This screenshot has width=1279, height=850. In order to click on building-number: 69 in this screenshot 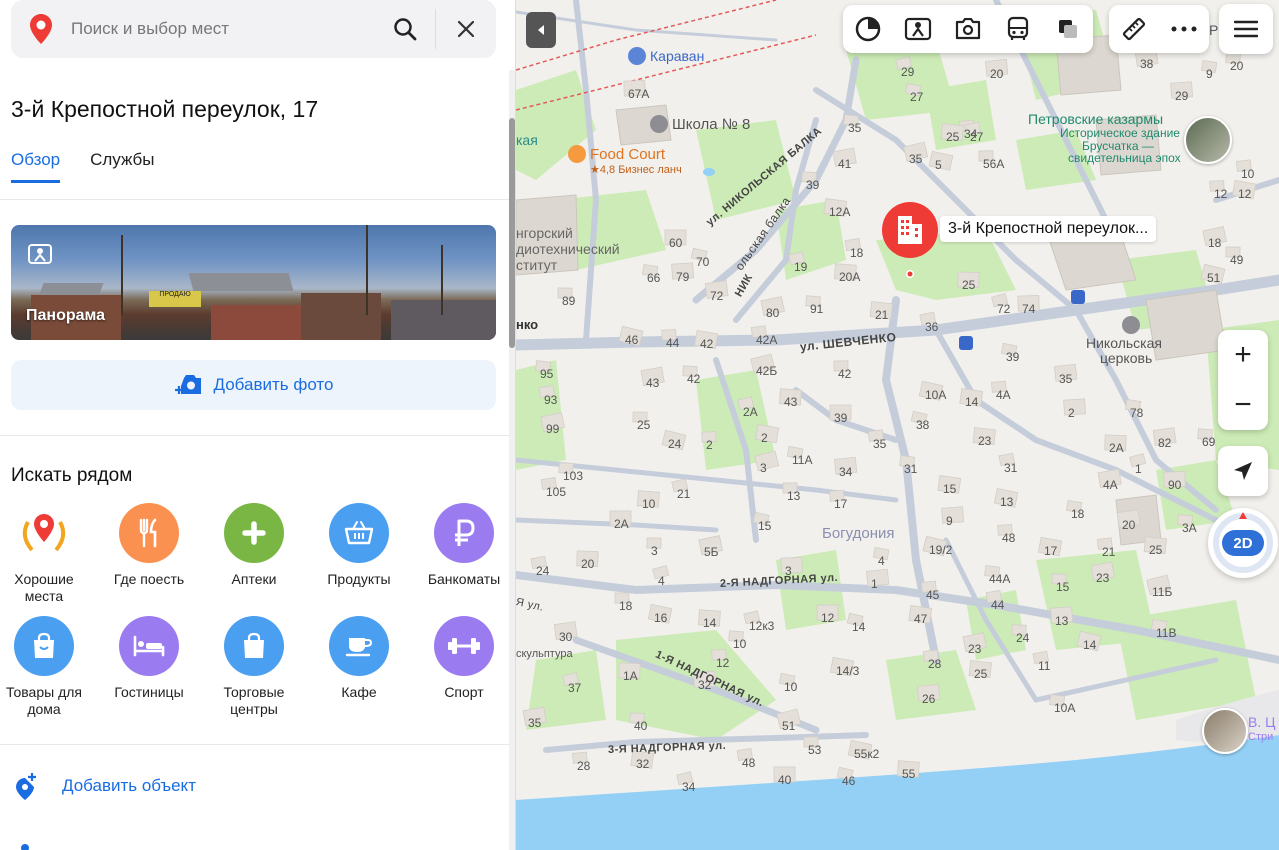, I will do `click(1209, 442)`.